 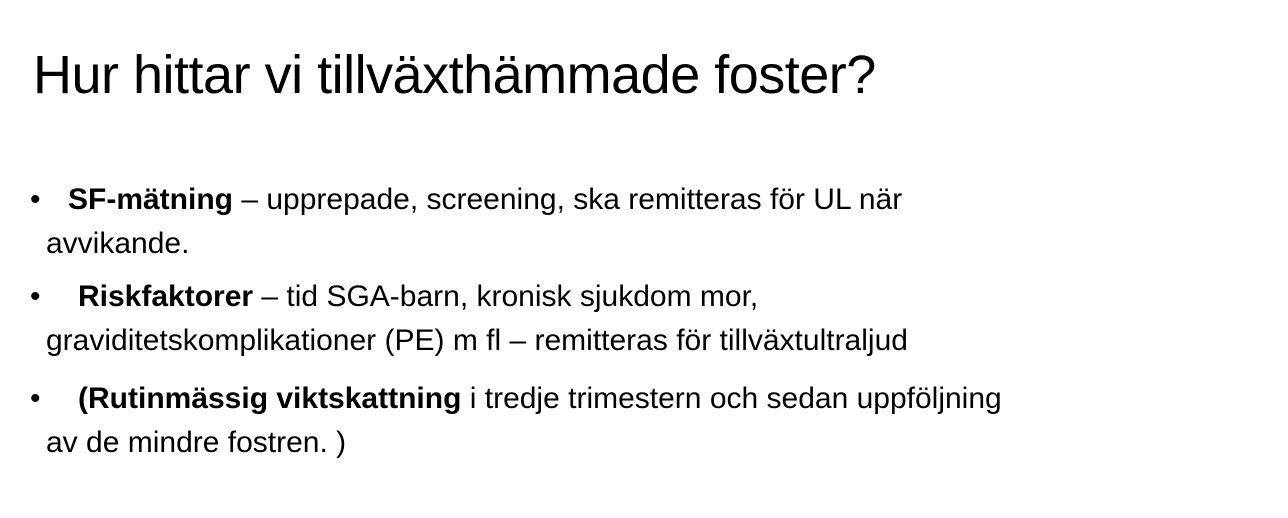 I want to click on bullet-bold: Riskfaktorer, so click(x=166, y=296).